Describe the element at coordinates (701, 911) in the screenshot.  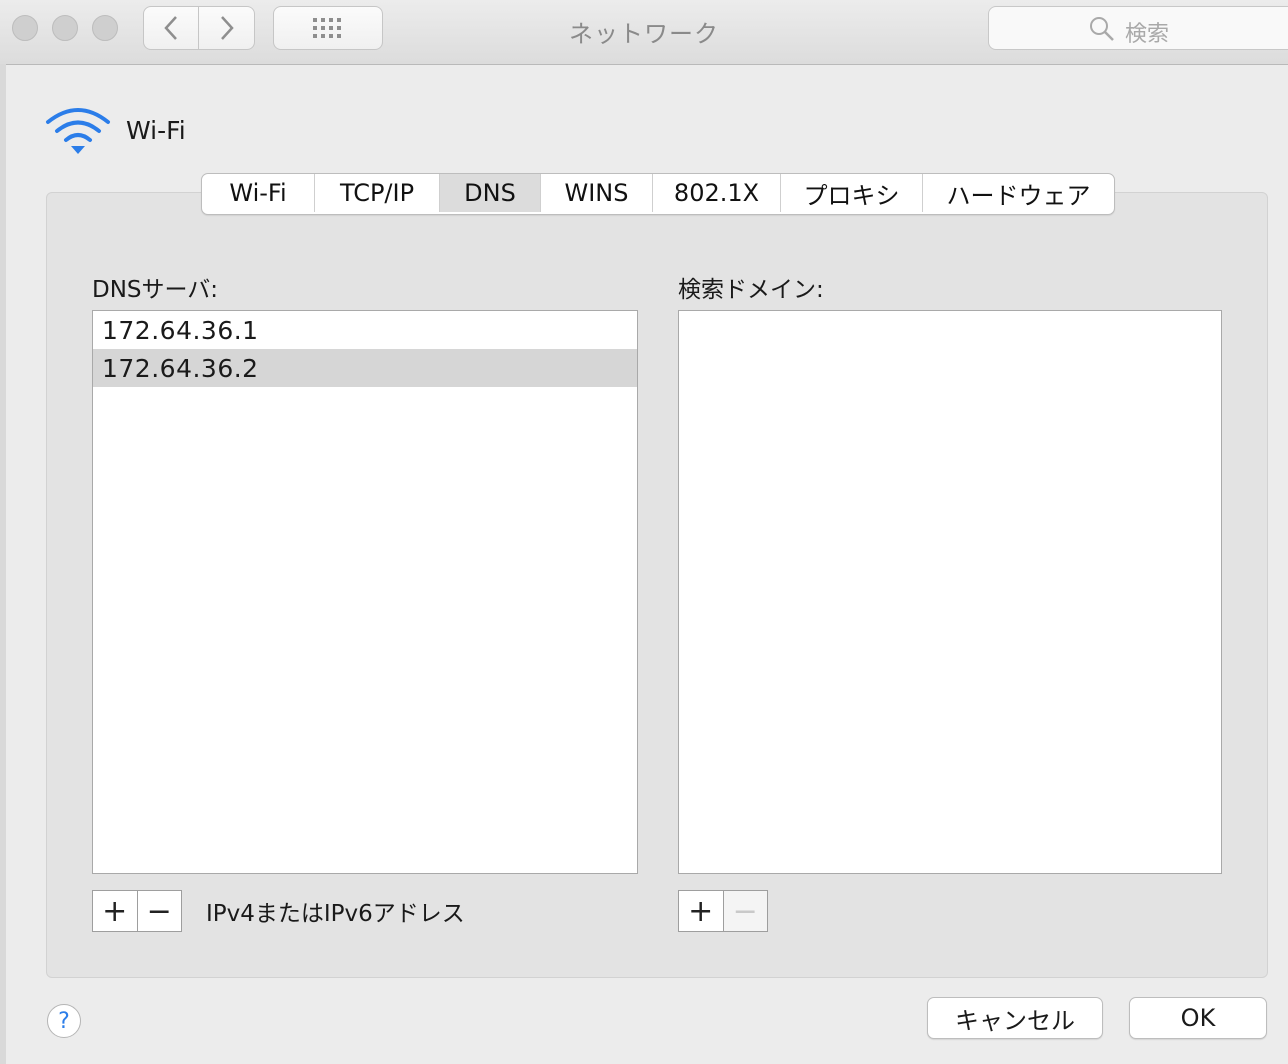
I see `add-search-domain-button: +` at that location.